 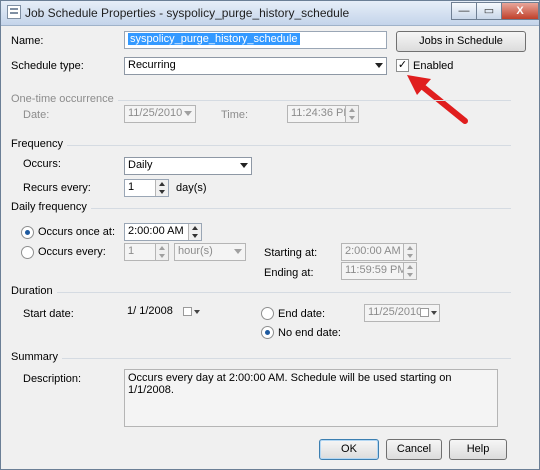 I want to click on close-button: X, so click(x=520, y=11).